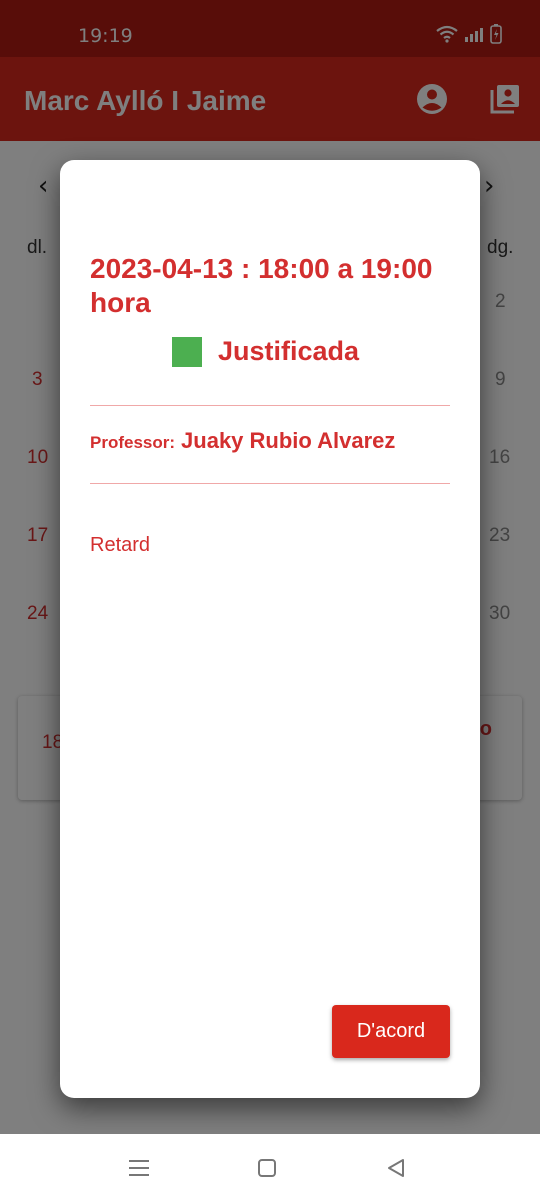  Describe the element at coordinates (289, 351) in the screenshot. I see `status-label: Justificada` at that location.